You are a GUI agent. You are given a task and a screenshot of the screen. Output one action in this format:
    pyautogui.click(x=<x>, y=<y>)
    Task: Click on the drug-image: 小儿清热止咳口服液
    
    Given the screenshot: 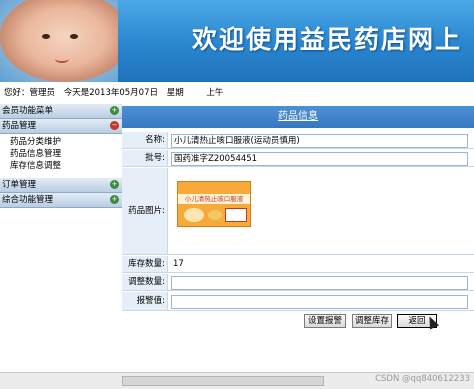 What is the action you would take?
    pyautogui.click(x=214, y=204)
    